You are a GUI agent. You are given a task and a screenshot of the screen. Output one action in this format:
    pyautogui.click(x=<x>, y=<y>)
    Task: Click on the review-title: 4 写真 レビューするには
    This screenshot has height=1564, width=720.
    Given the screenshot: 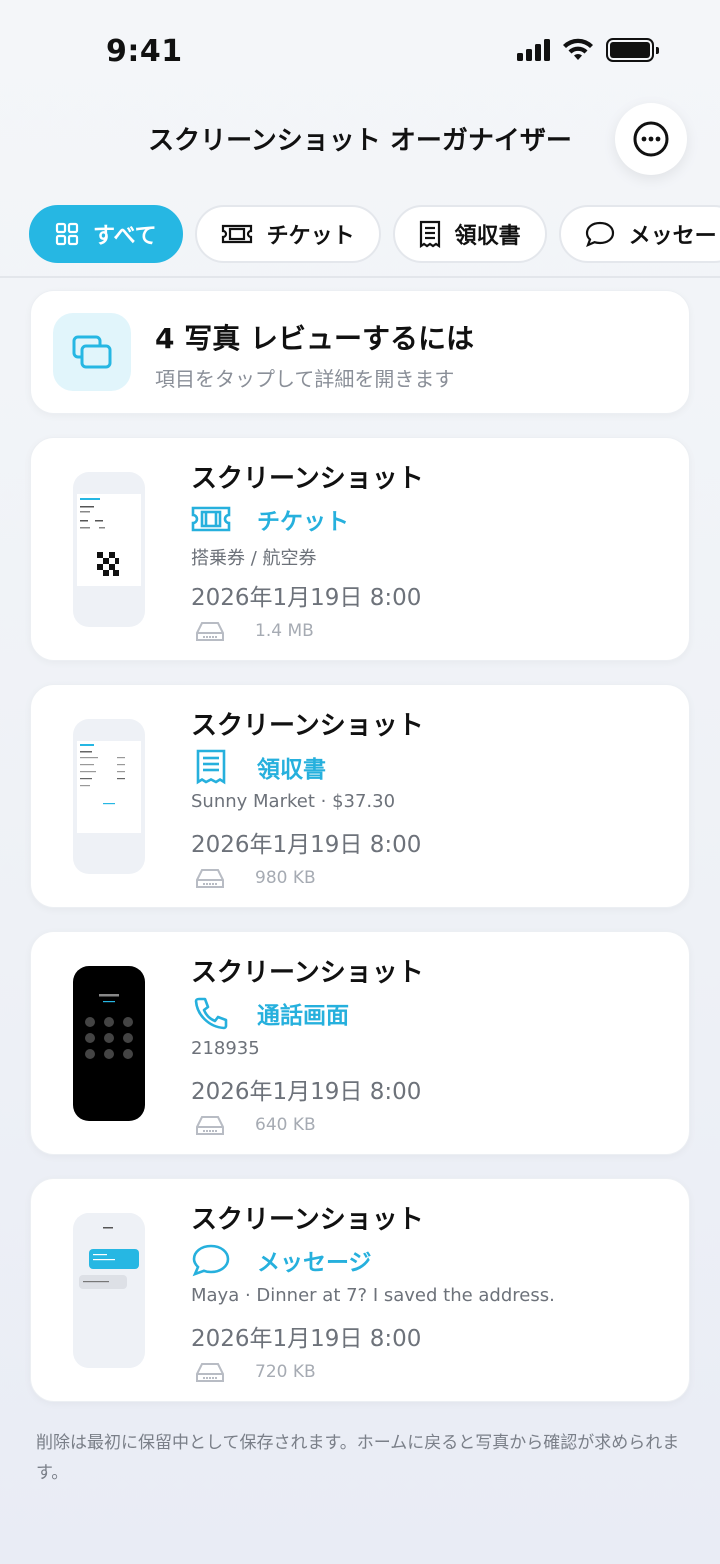 What is the action you would take?
    pyautogui.click(x=314, y=338)
    